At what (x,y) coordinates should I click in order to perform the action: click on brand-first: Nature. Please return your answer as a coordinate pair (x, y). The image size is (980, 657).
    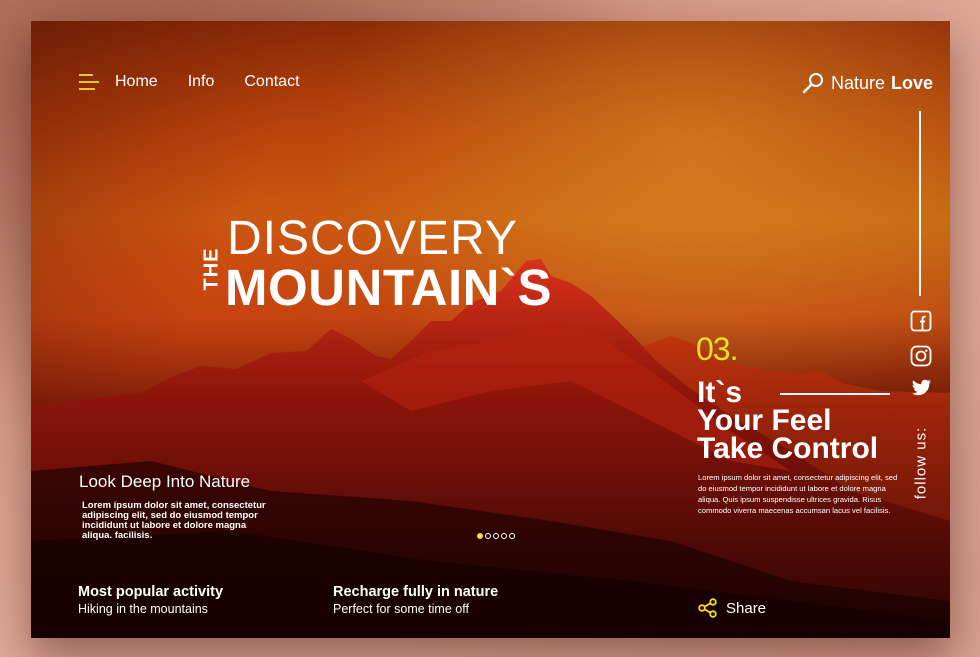
    Looking at the image, I should click on (857, 82).